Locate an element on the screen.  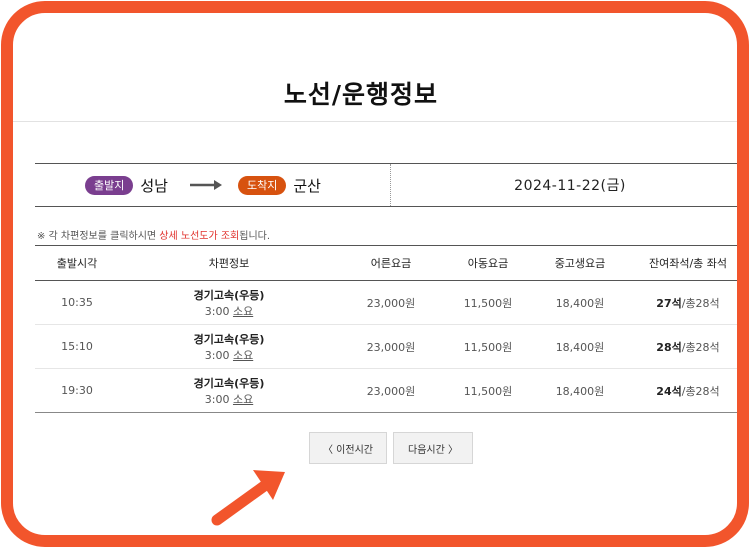
arrive-city: 군산 is located at coordinates (307, 185).